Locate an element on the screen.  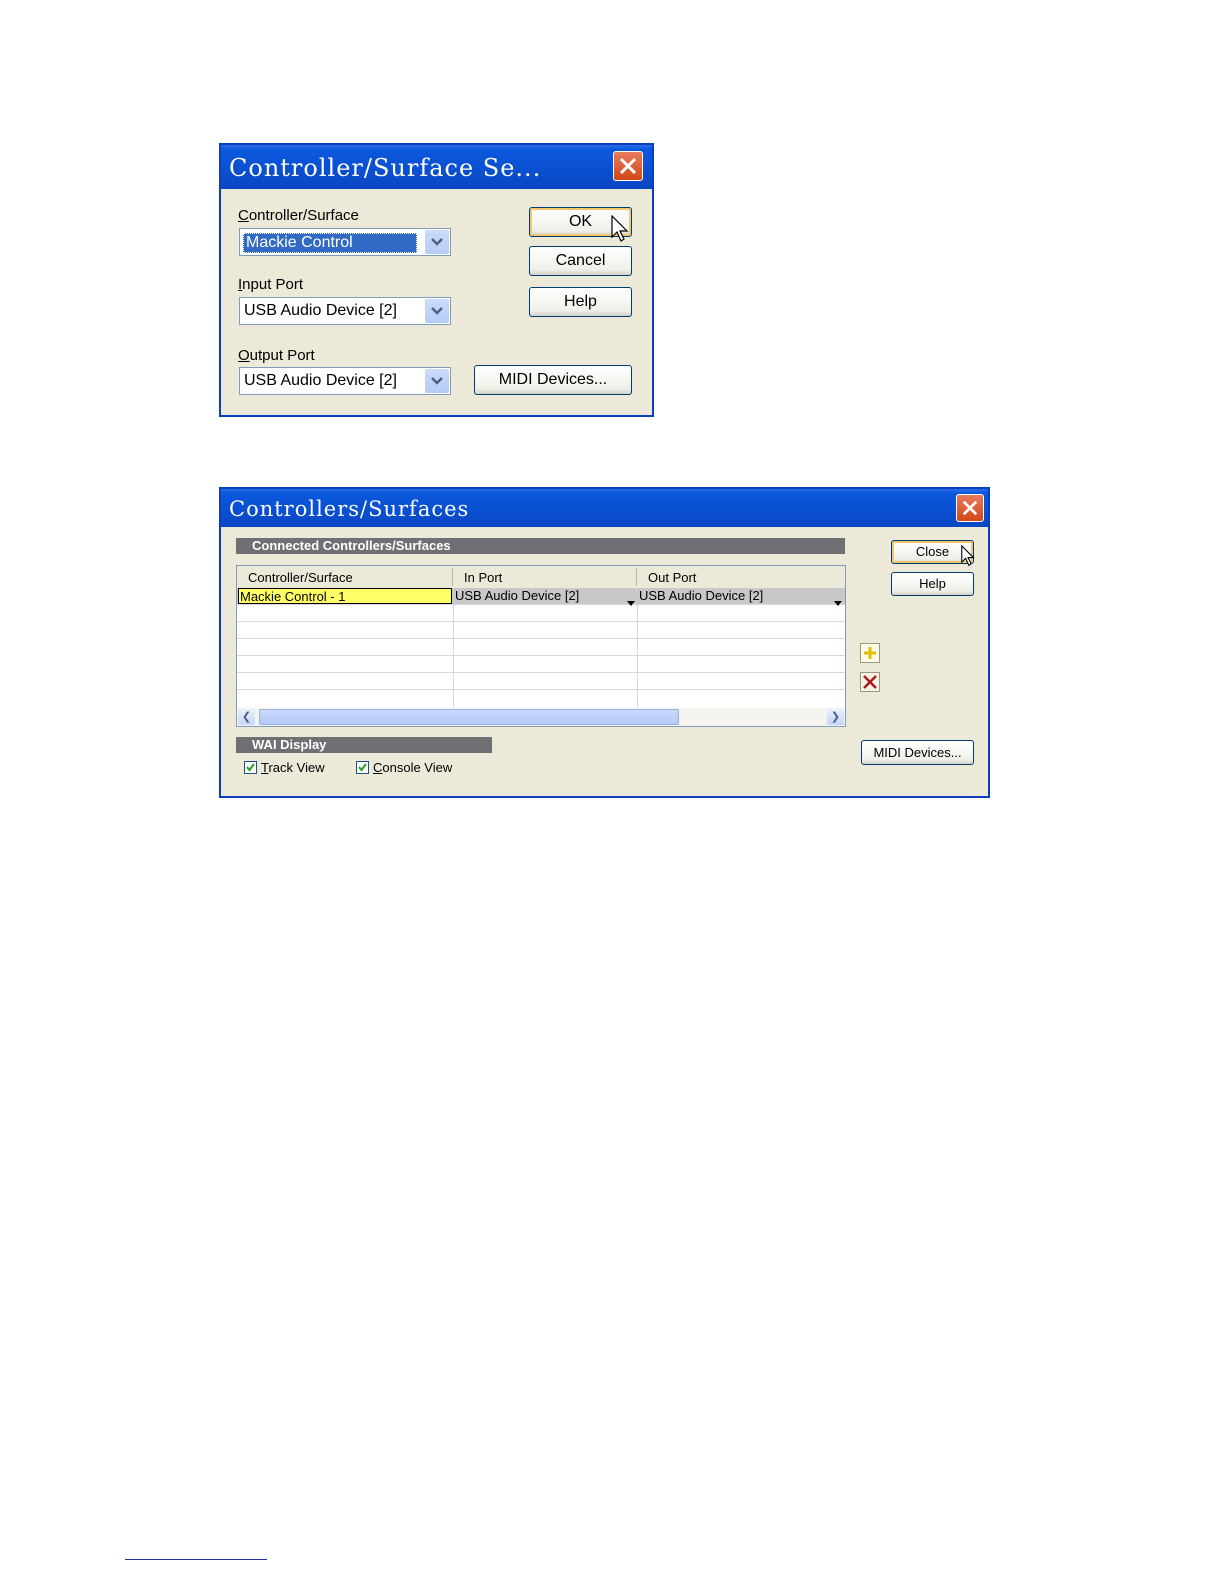
horizontal-scrollbar: ❮ ❯ is located at coordinates (541, 717).